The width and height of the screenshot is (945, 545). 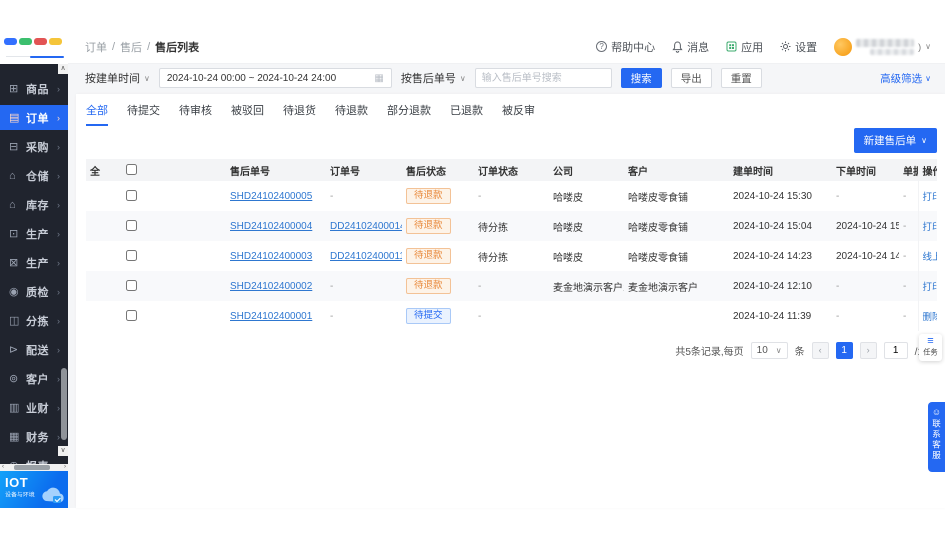 What do you see at coordinates (97, 114) in the screenshot?
I see `tab-全部: 全部` at bounding box center [97, 114].